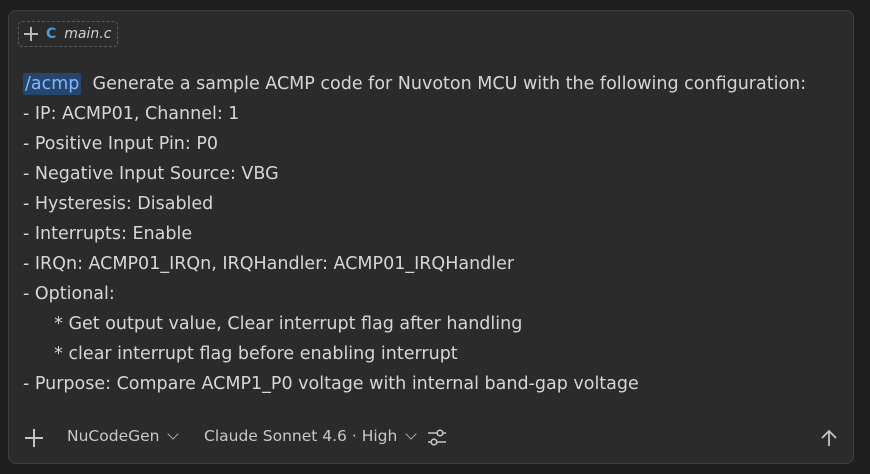 The width and height of the screenshot is (870, 474). I want to click on sliders-icon, so click(437, 440).